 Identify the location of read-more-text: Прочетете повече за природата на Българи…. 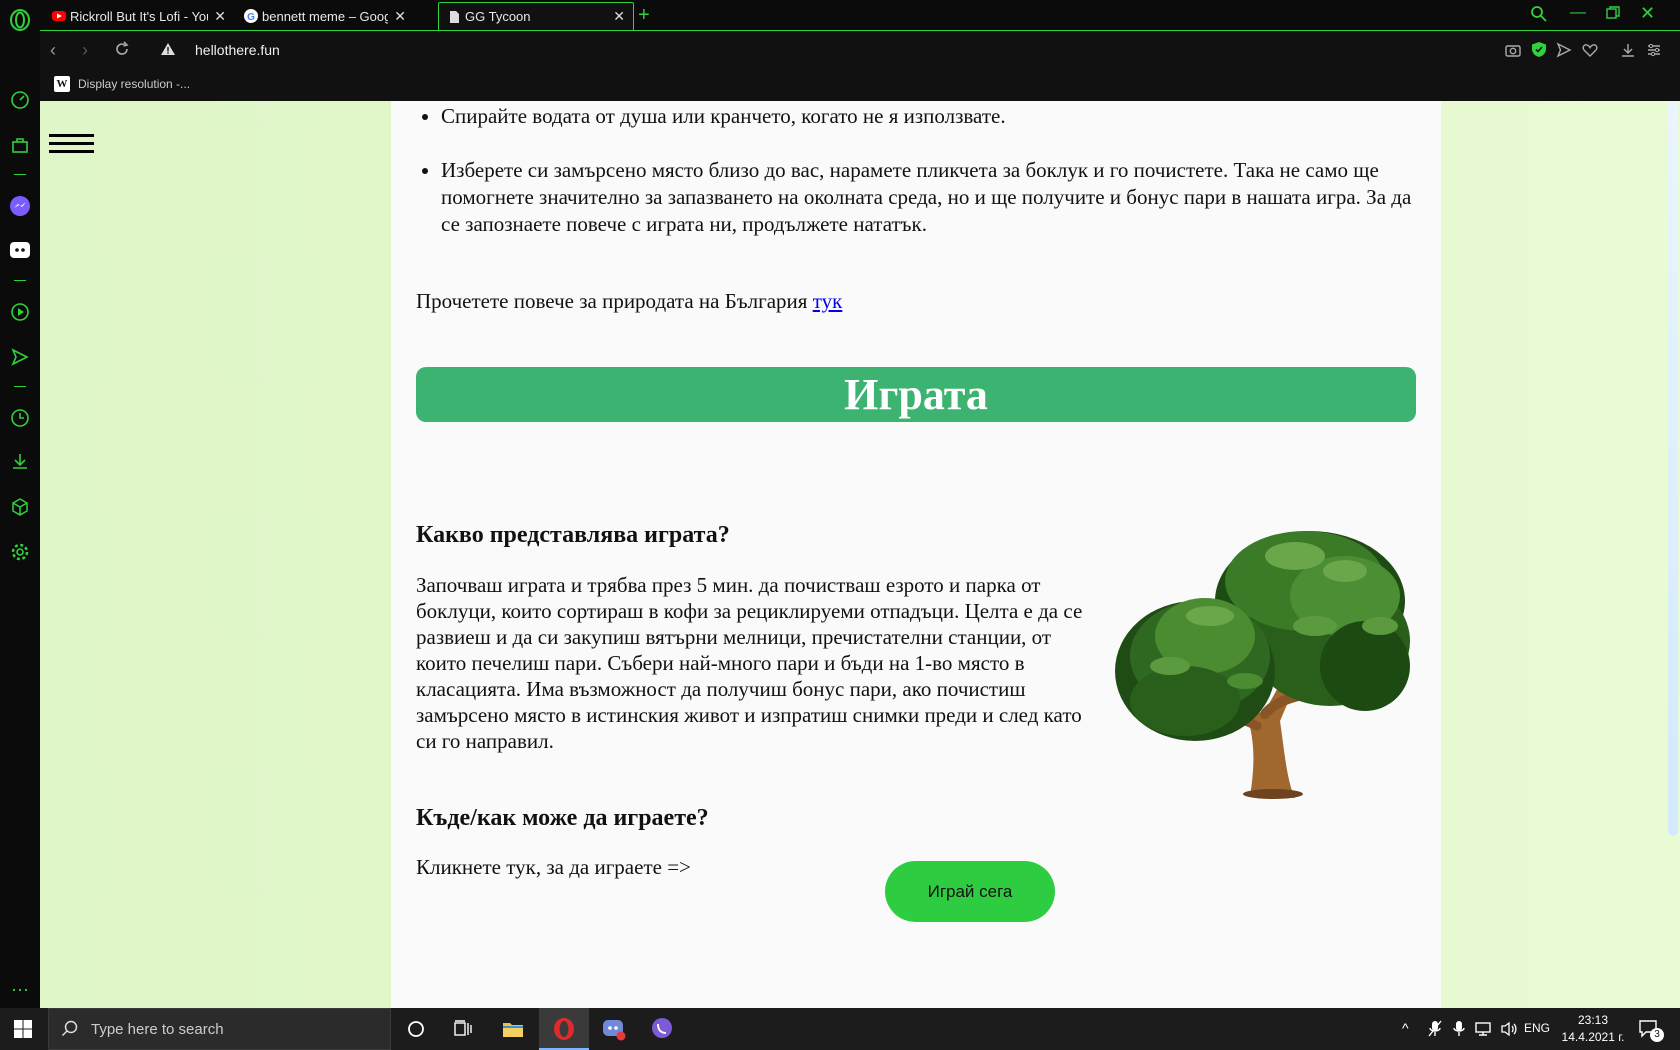
(612, 301).